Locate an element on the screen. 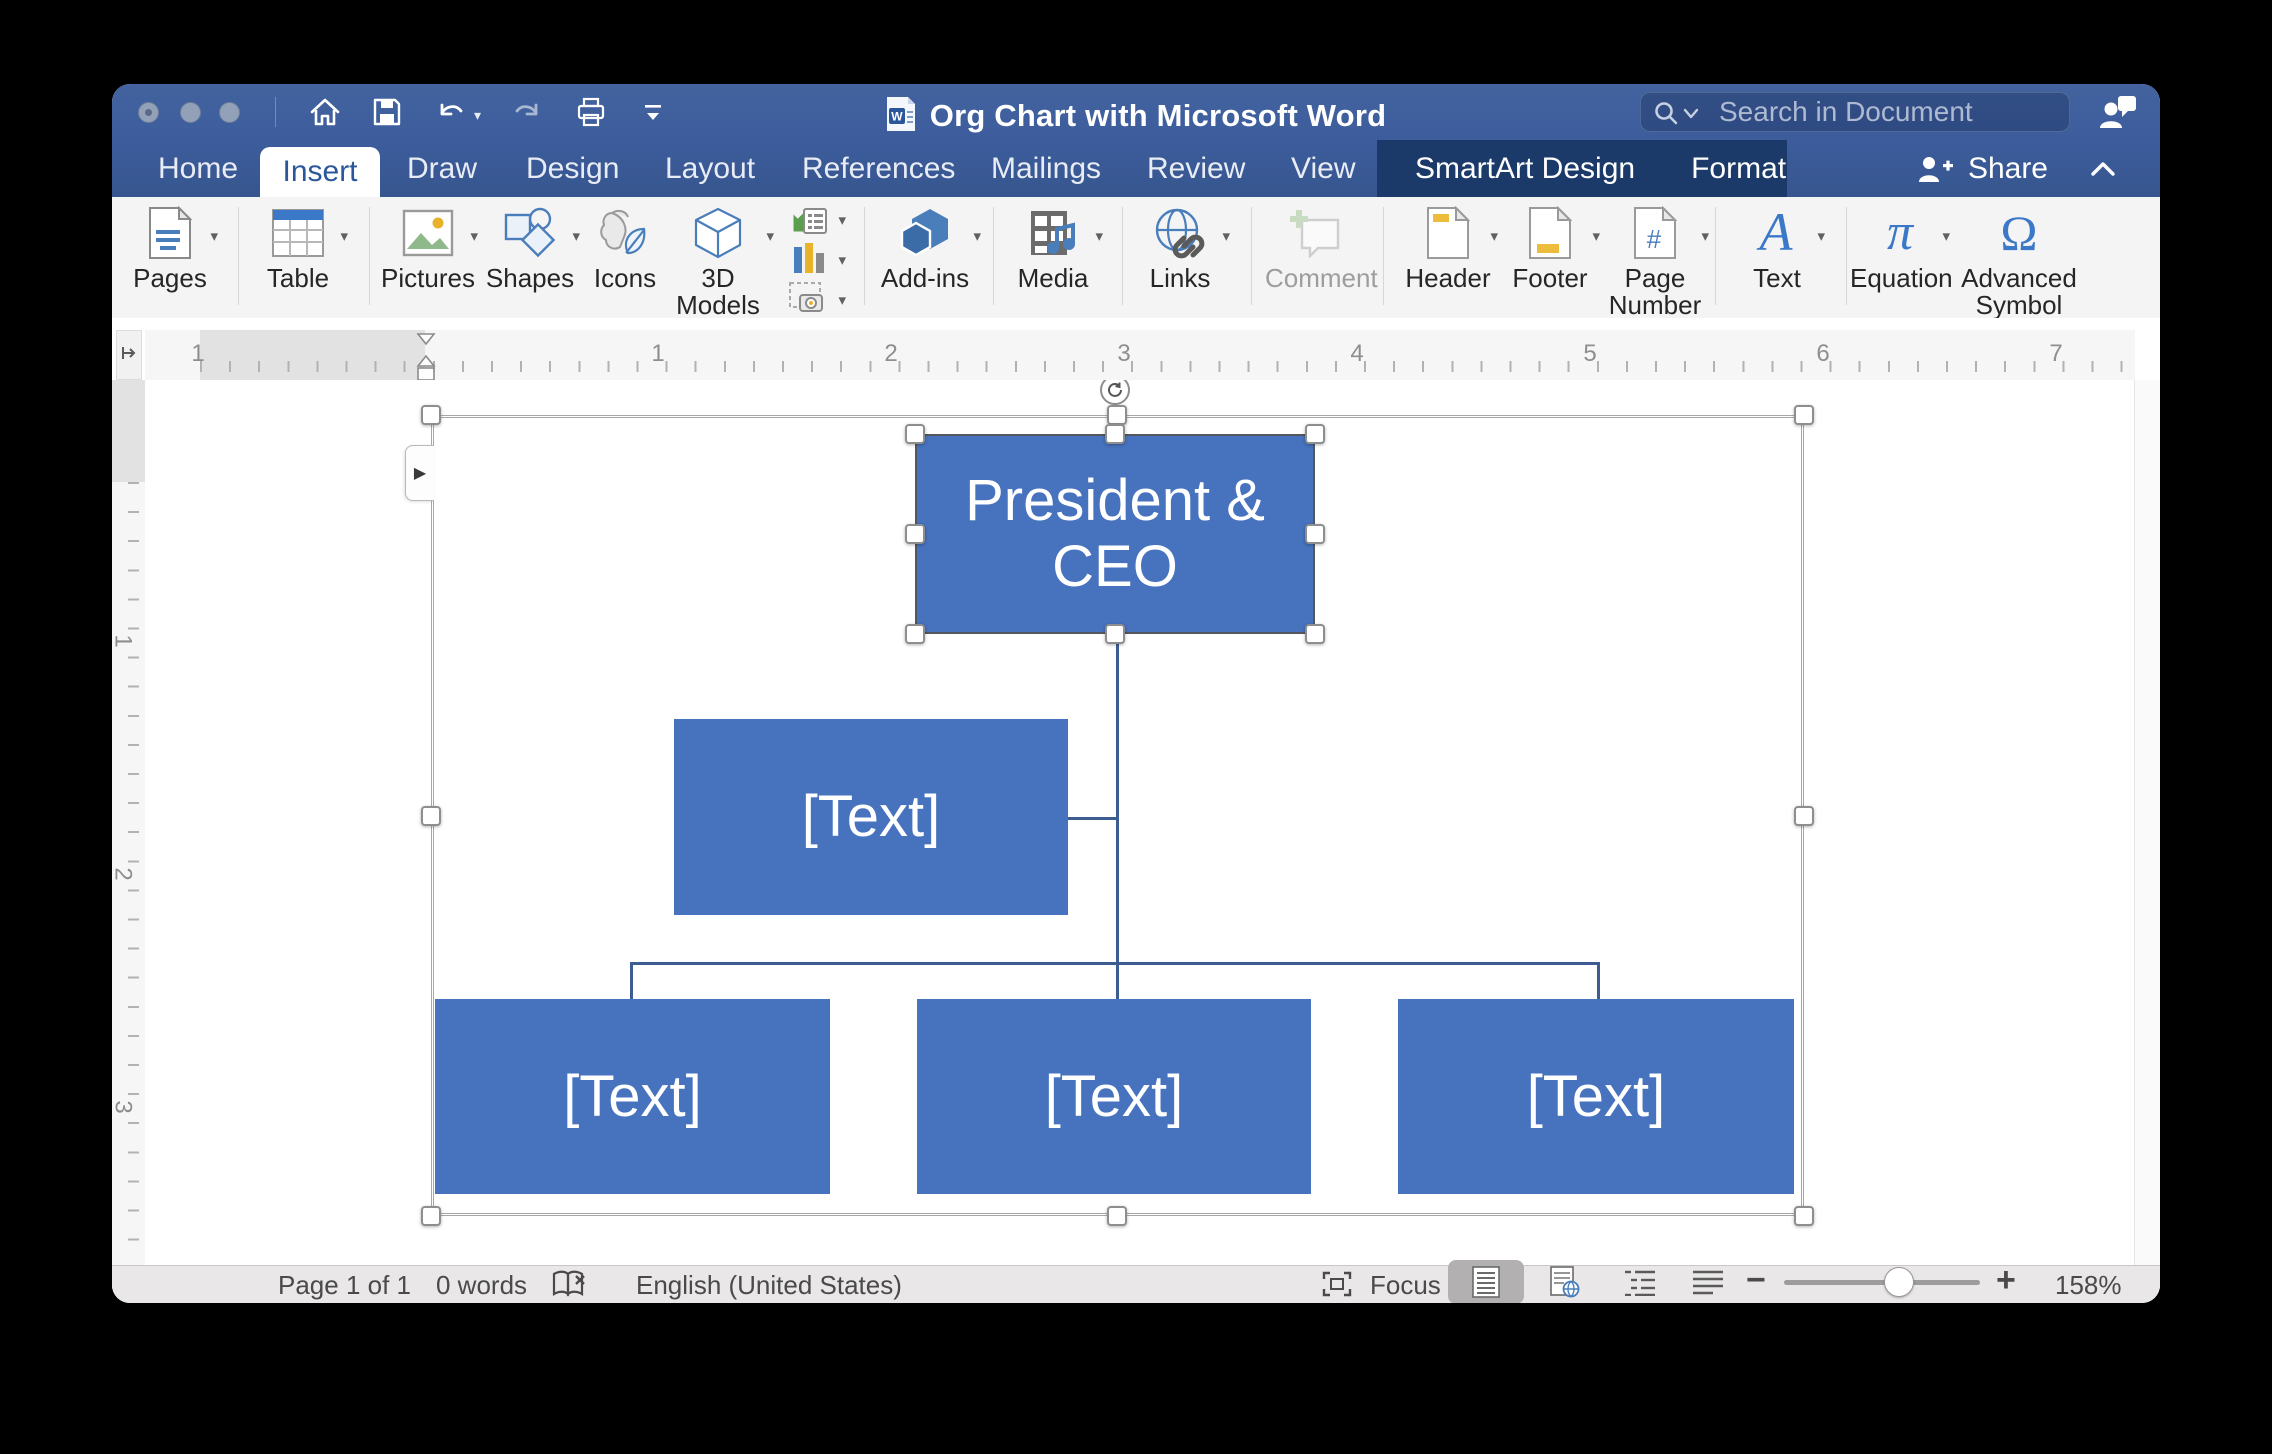  smartart-node-assistant: [Text] is located at coordinates (871, 817).